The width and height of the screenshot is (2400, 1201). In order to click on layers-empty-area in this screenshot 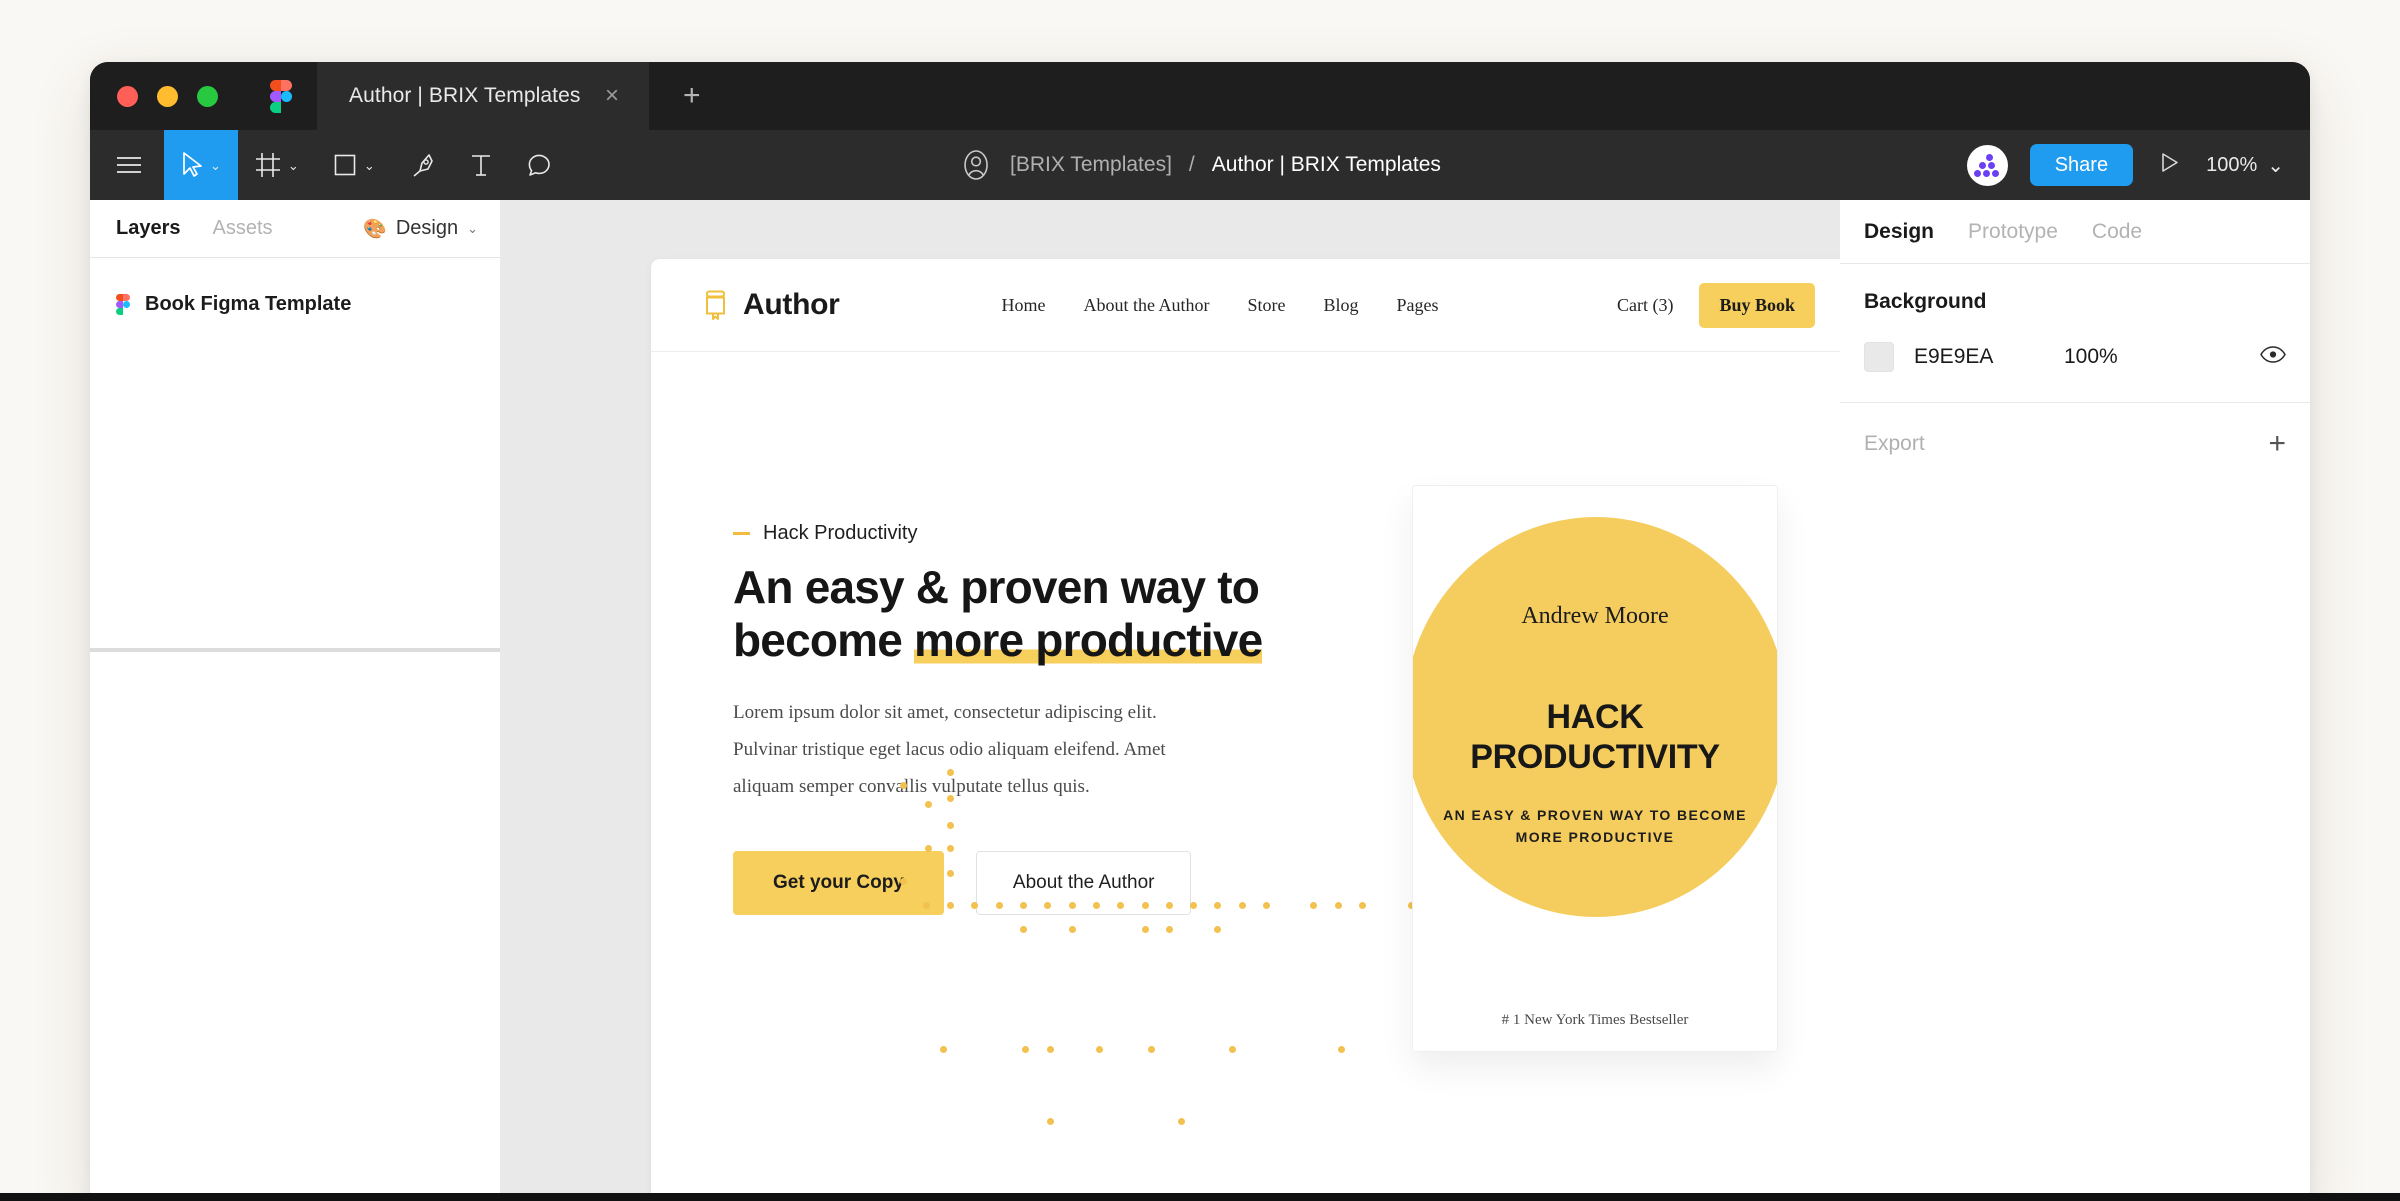, I will do `click(295, 926)`.